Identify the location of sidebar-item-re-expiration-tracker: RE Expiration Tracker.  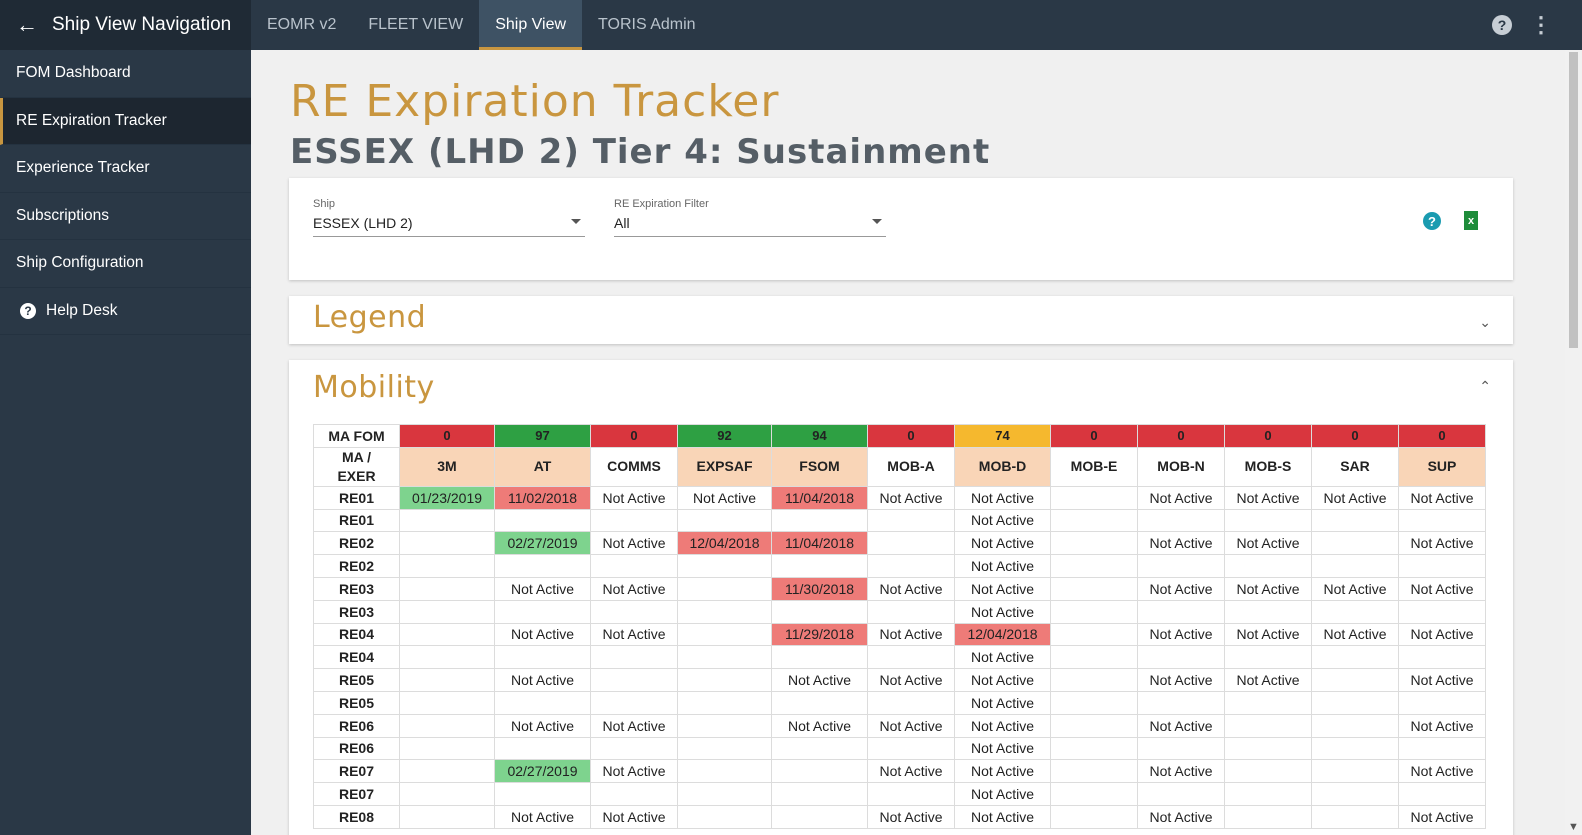
(125, 121).